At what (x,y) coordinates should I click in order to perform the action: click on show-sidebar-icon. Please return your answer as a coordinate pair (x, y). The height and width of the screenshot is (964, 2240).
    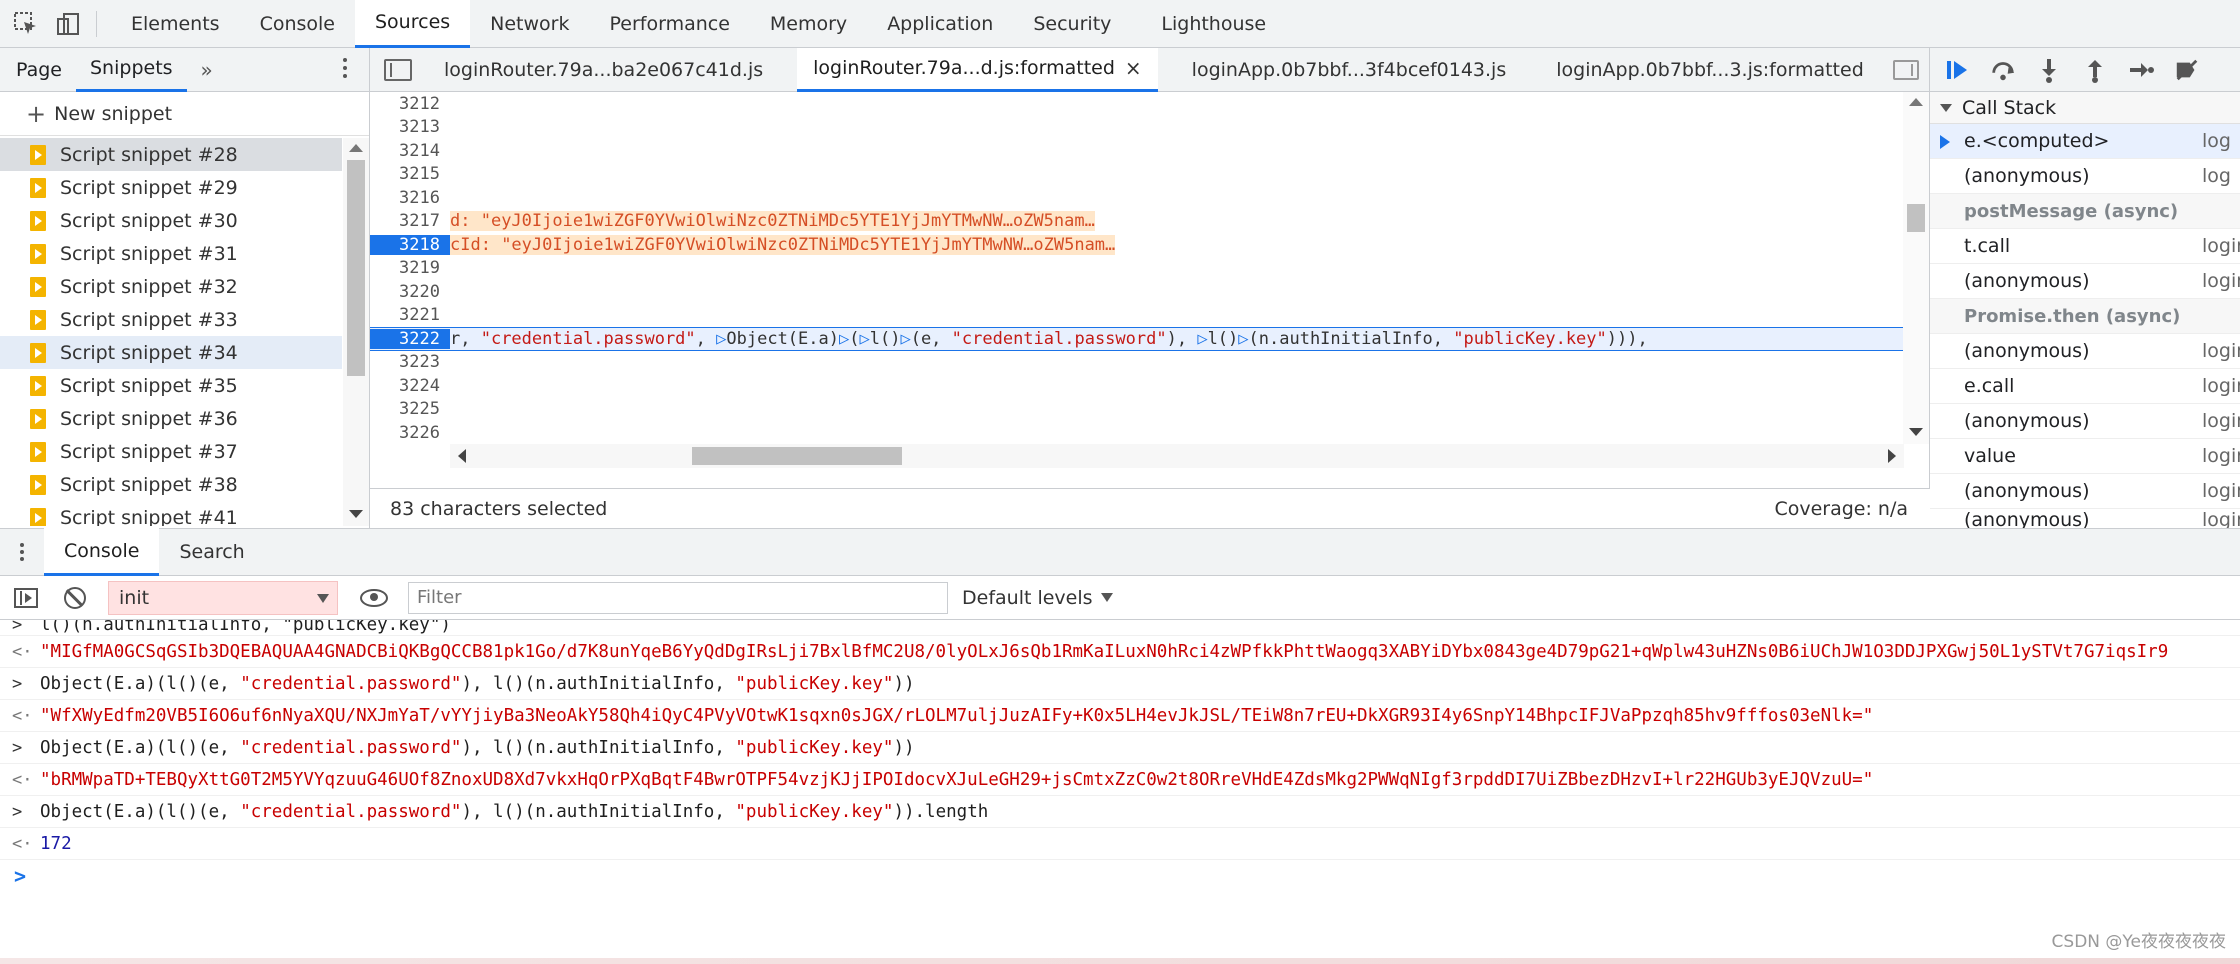
    Looking at the image, I should click on (26, 597).